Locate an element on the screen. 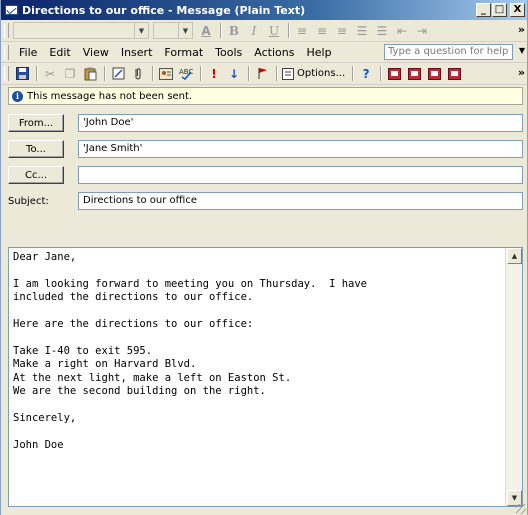  formatting-toolbar: ▼ ▼ A B I U ≡ ≡ ≡ ☰ ☰ ⇤ ⇥ » is located at coordinates (264, 31).